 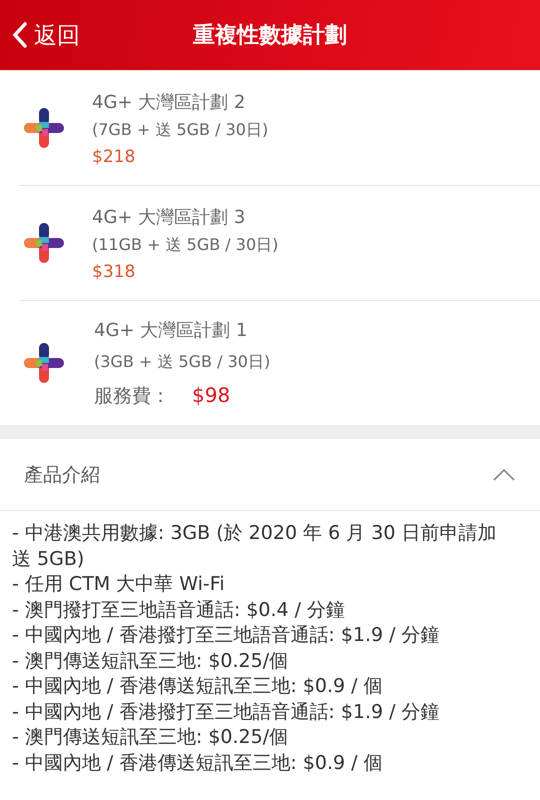 I want to click on description-line: - 中港澳共用數據: 3GB (於 2020 年 6 月 30 日前申請加送 5GB), so click(x=255, y=546).